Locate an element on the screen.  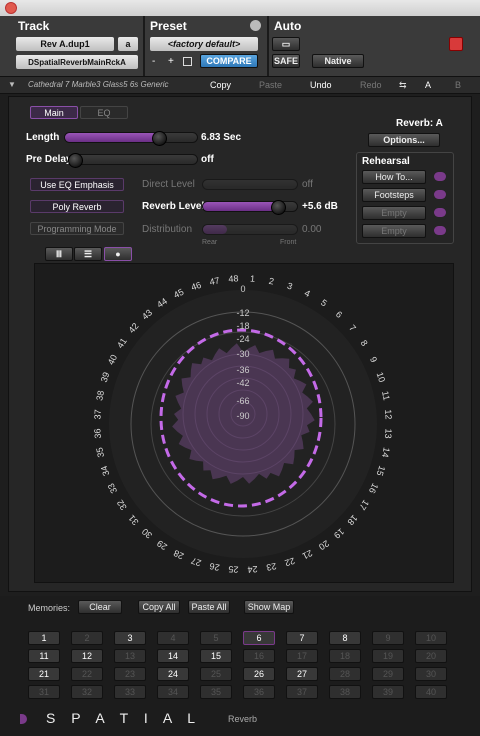
paste-button: Paste is located at coordinates (270, 85).